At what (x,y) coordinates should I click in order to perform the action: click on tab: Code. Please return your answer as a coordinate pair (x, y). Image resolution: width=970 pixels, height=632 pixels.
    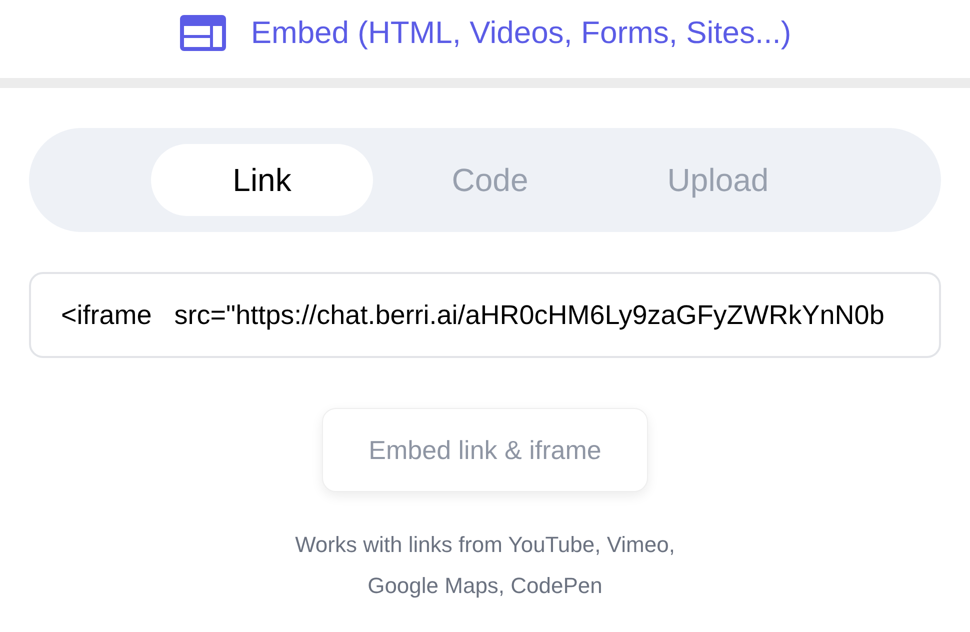
    Looking at the image, I should click on (490, 180).